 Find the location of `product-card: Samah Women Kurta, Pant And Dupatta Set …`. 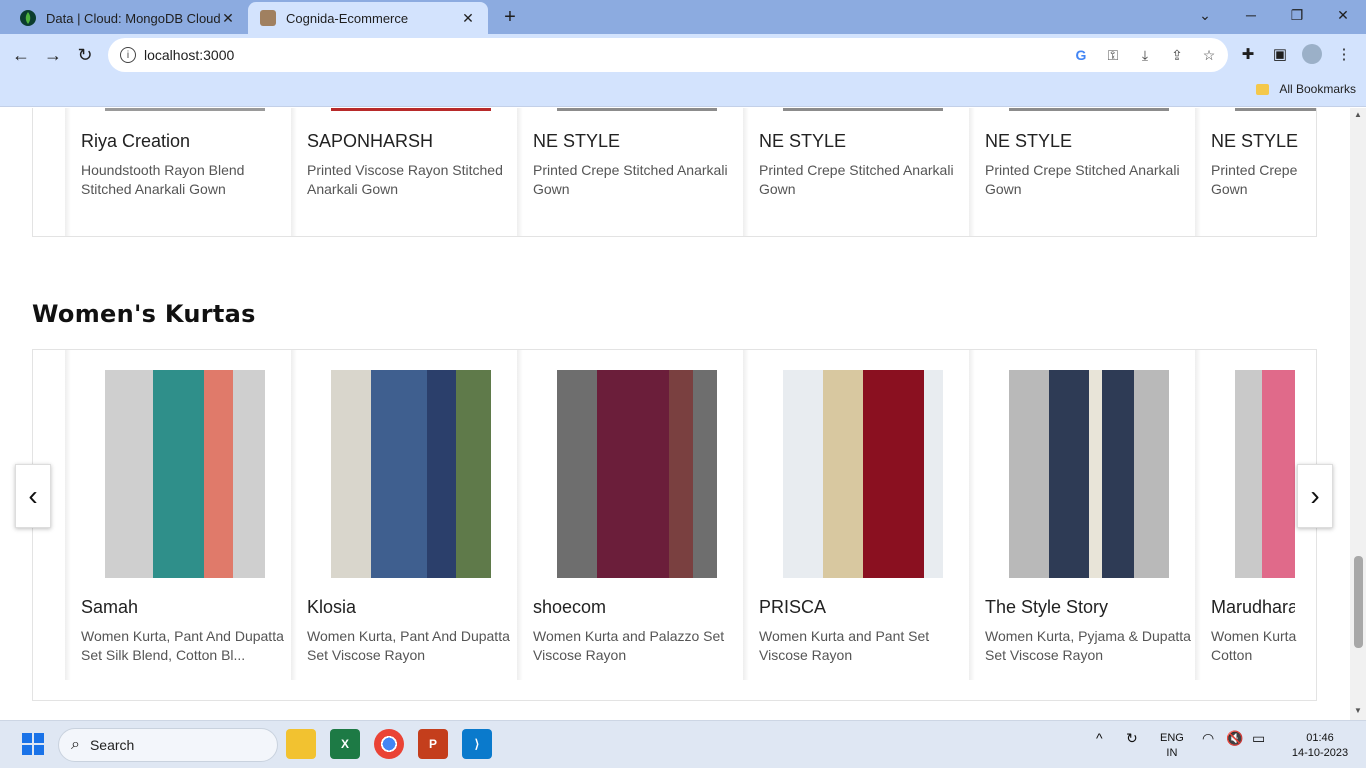

product-card: Samah Women Kurta, Pant And Dupatta Set … is located at coordinates (178, 515).